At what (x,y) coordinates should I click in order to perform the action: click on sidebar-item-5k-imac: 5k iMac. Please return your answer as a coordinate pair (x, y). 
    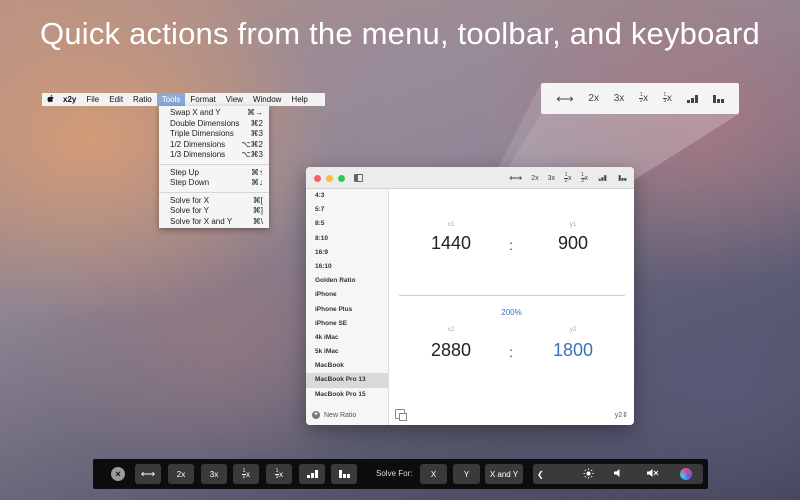
    Looking at the image, I should click on (347, 352).